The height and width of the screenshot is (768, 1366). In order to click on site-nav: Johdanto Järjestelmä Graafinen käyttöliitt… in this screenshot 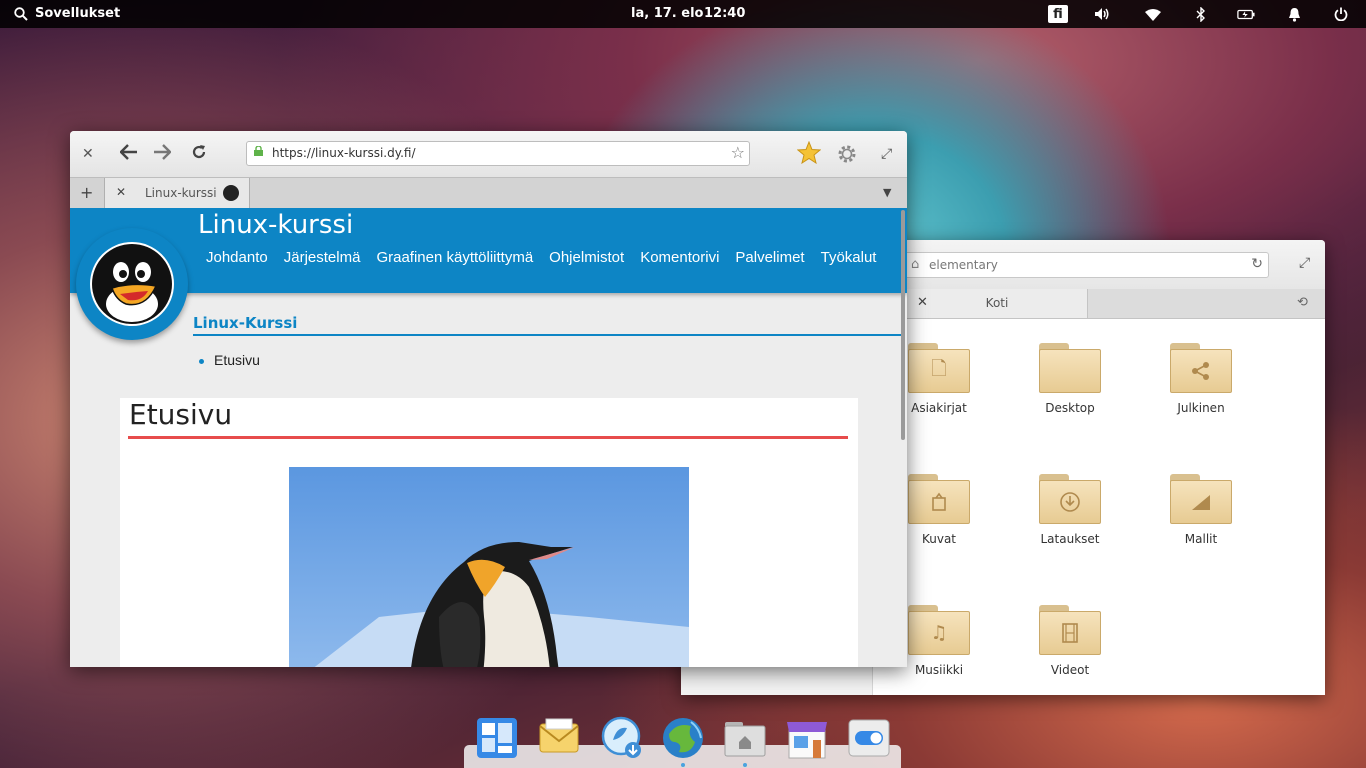, I will do `click(551, 258)`.